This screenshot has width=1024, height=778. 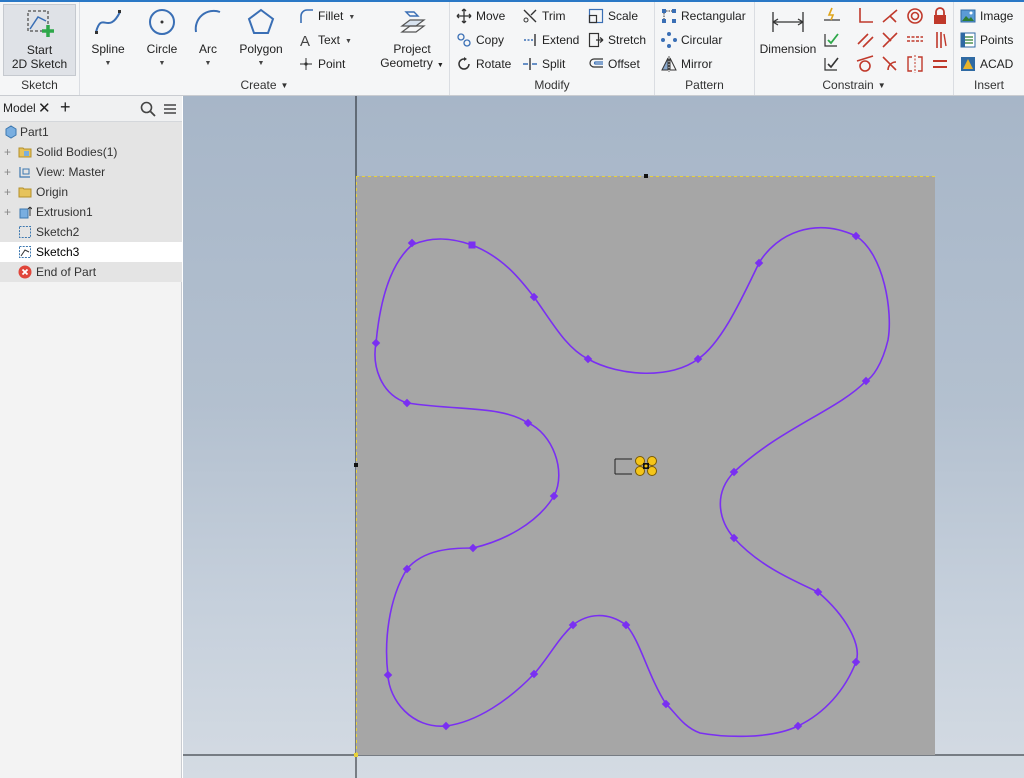 What do you see at coordinates (162, 64) in the screenshot?
I see `circle-dropdown-icon: ▼` at bounding box center [162, 64].